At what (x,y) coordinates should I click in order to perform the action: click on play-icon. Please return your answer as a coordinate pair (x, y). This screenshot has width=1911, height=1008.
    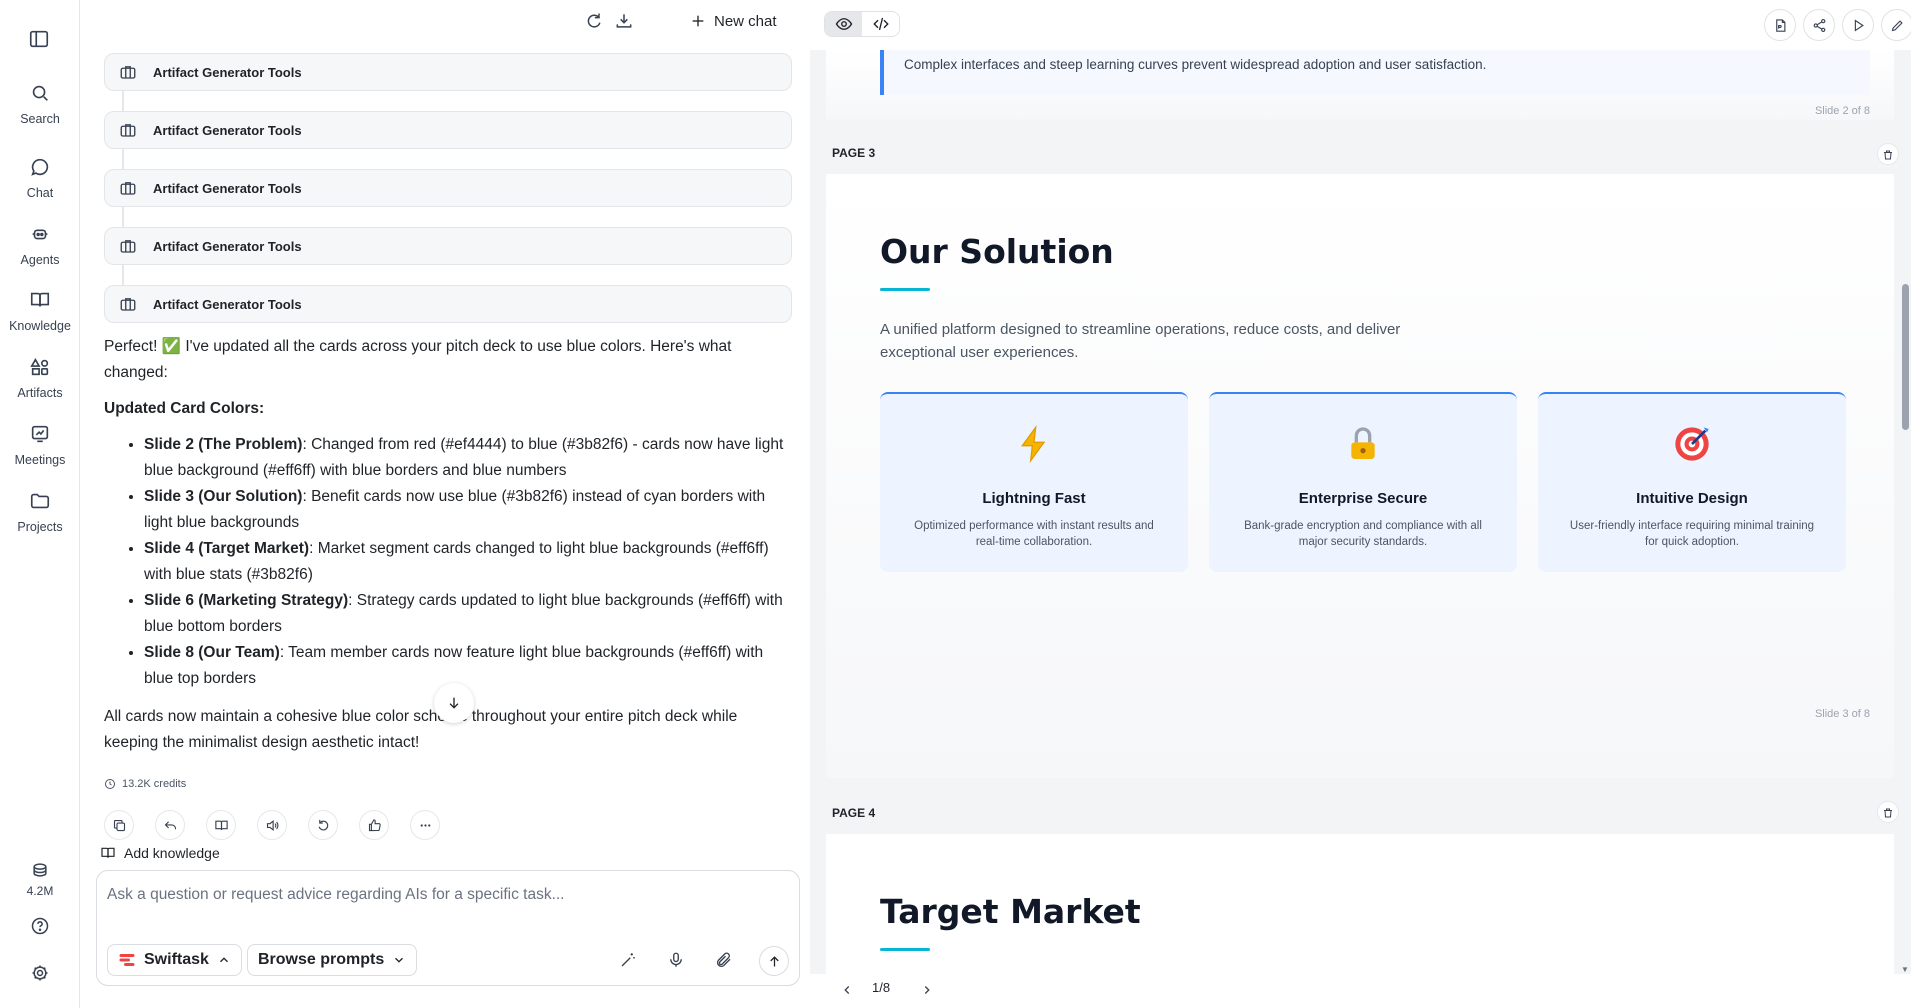
    Looking at the image, I should click on (1858, 25).